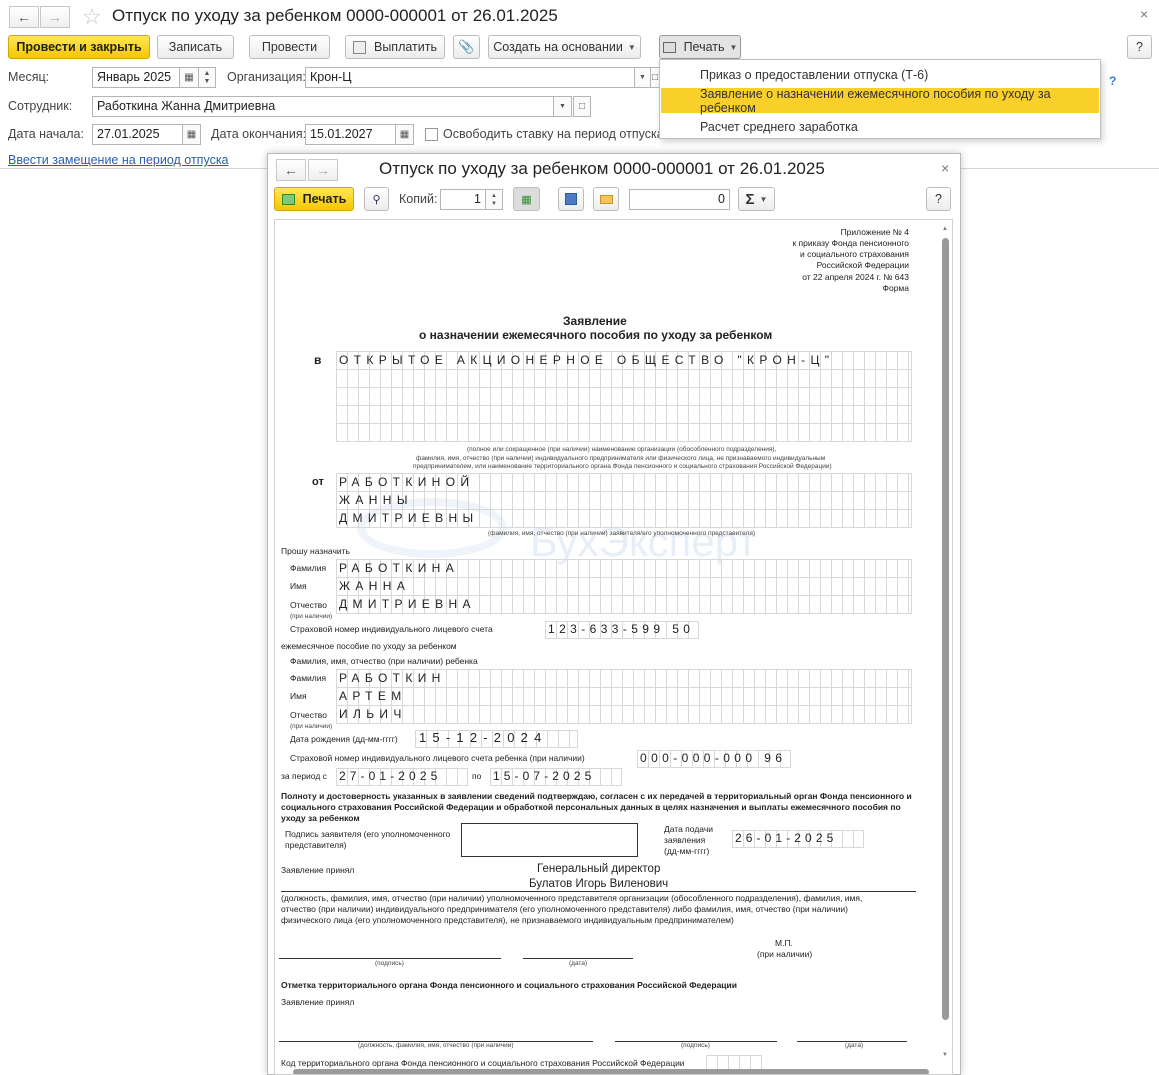  What do you see at coordinates (1139, 47) in the screenshot?
I see `help-button: ?` at bounding box center [1139, 47].